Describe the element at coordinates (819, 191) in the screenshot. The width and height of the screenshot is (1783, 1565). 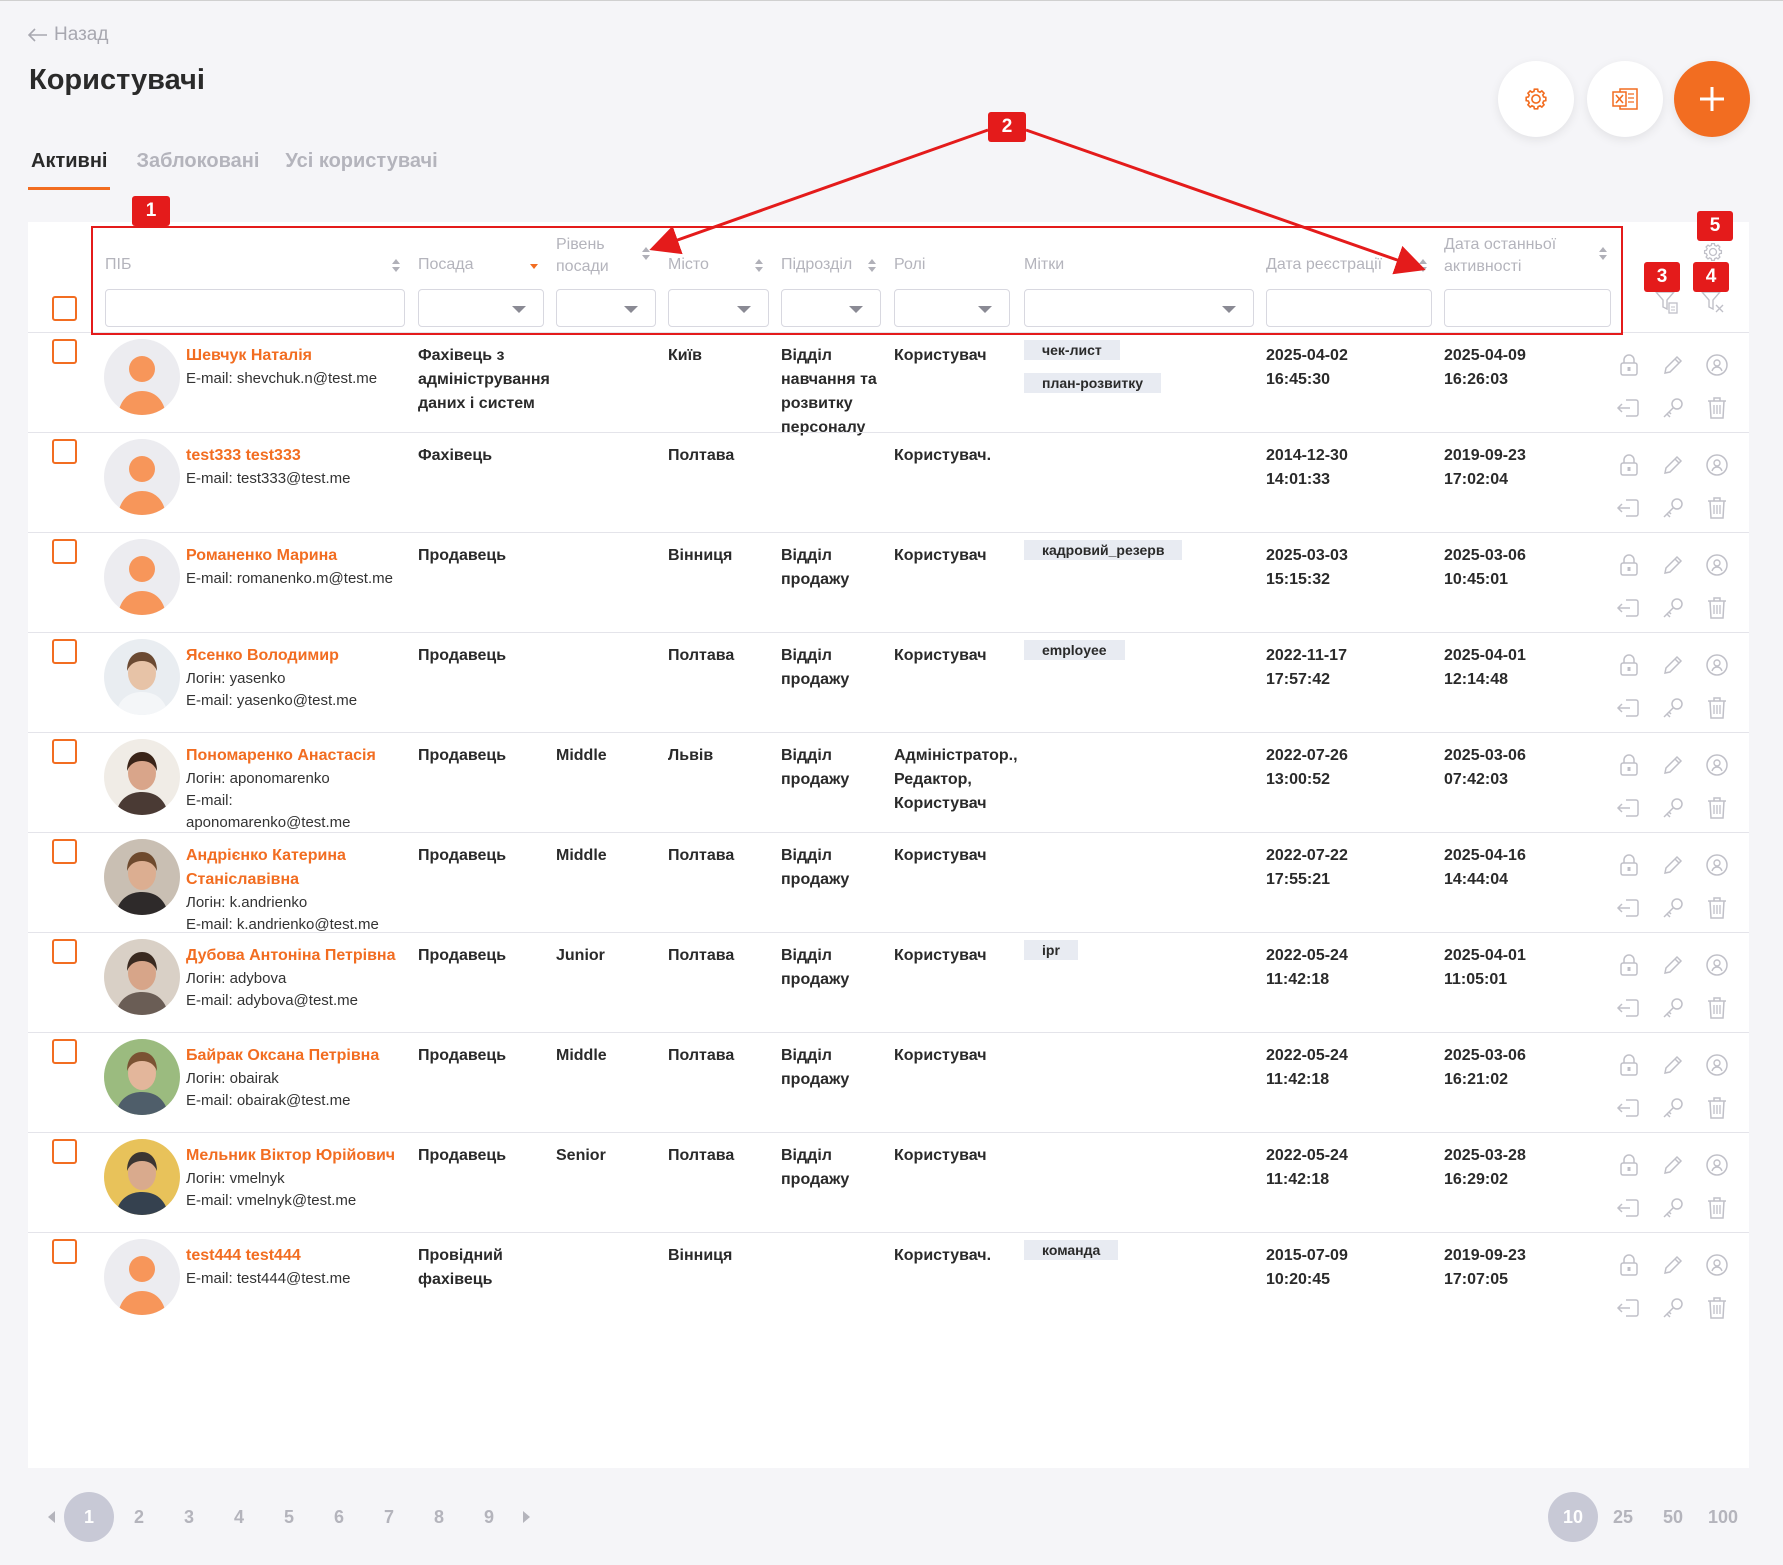
I see `annotation-arrow-left` at that location.